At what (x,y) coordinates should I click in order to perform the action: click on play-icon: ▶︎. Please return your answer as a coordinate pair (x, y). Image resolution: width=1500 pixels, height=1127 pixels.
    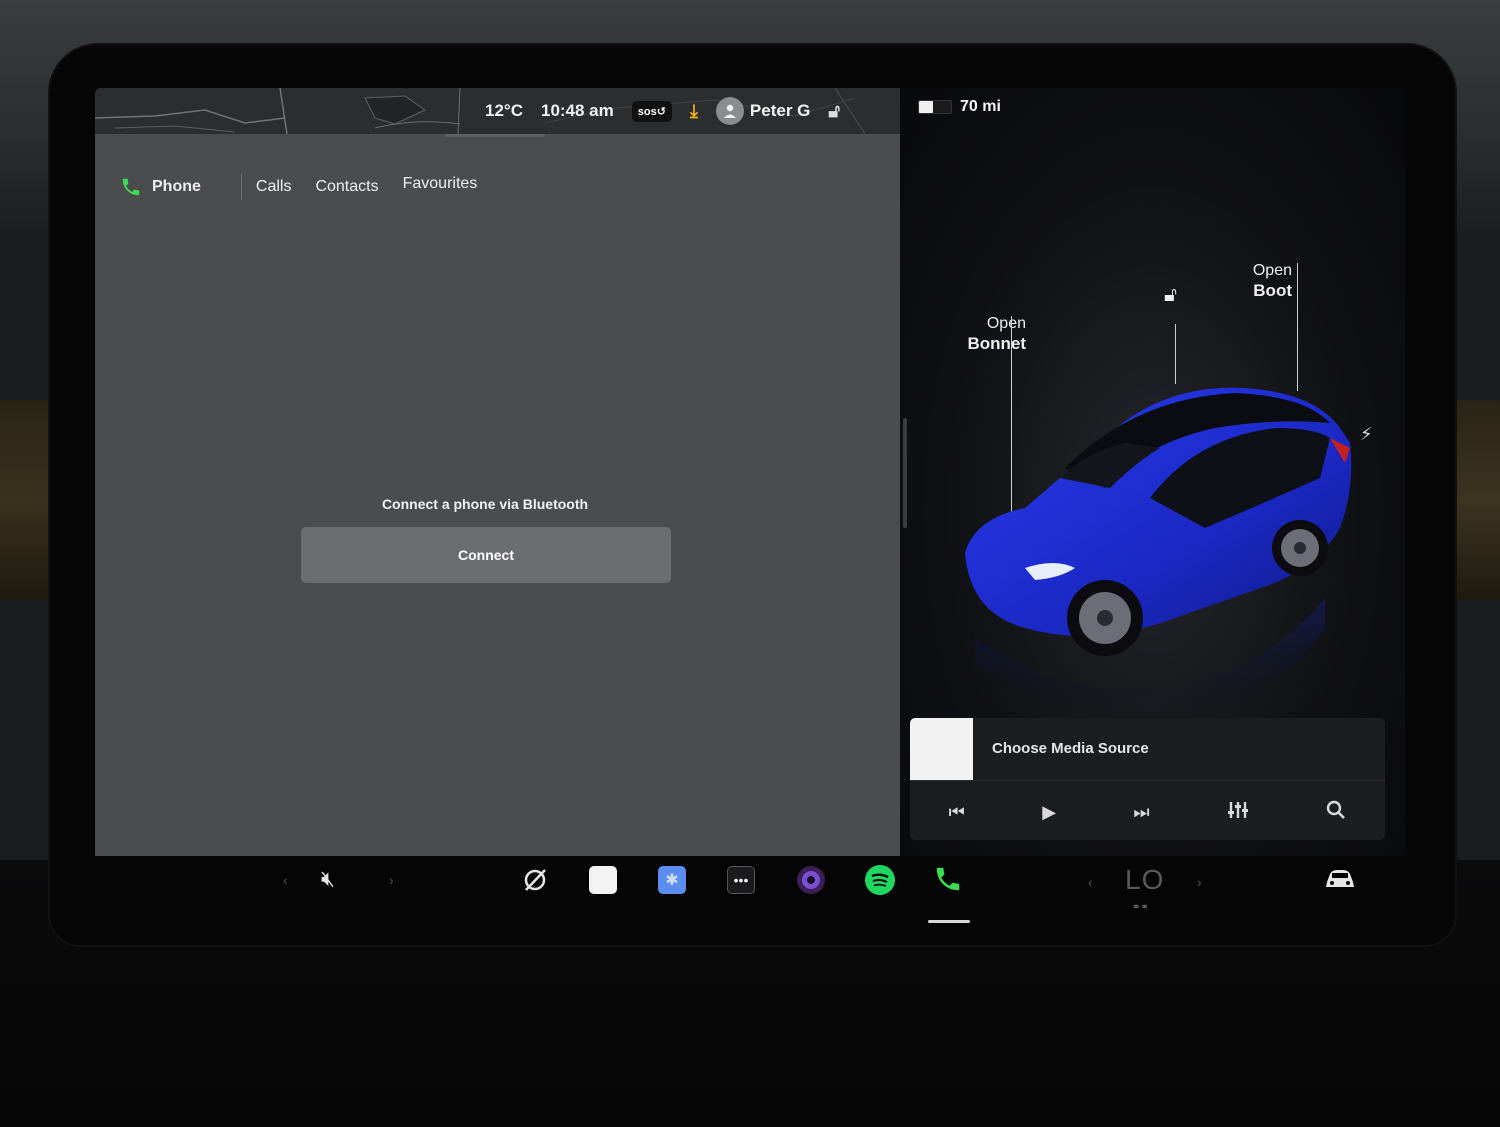
    Looking at the image, I should click on (1049, 812).